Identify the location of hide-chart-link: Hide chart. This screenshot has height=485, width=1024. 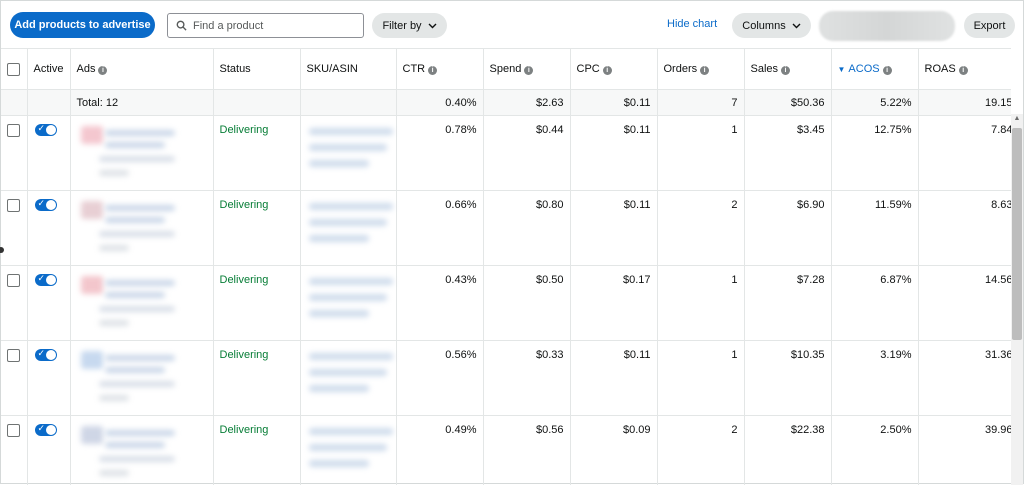
(692, 24).